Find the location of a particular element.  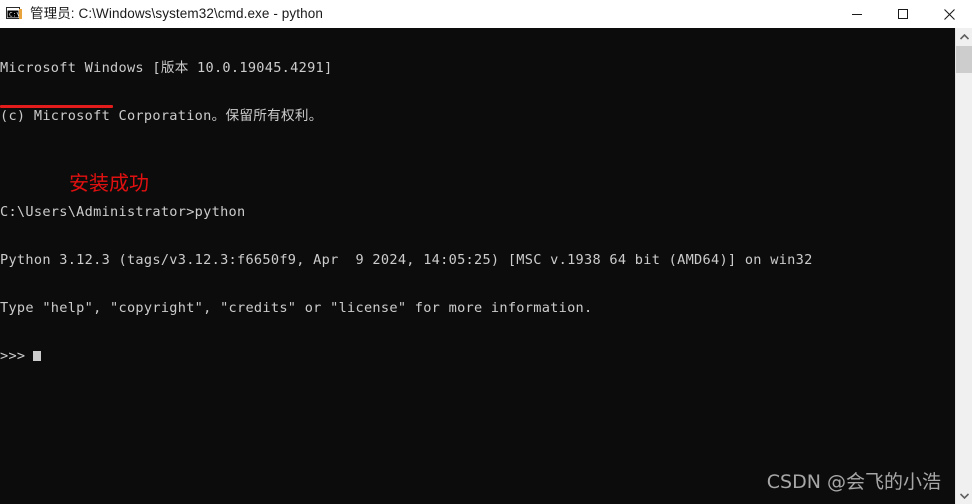

close-button is located at coordinates (949, 14).